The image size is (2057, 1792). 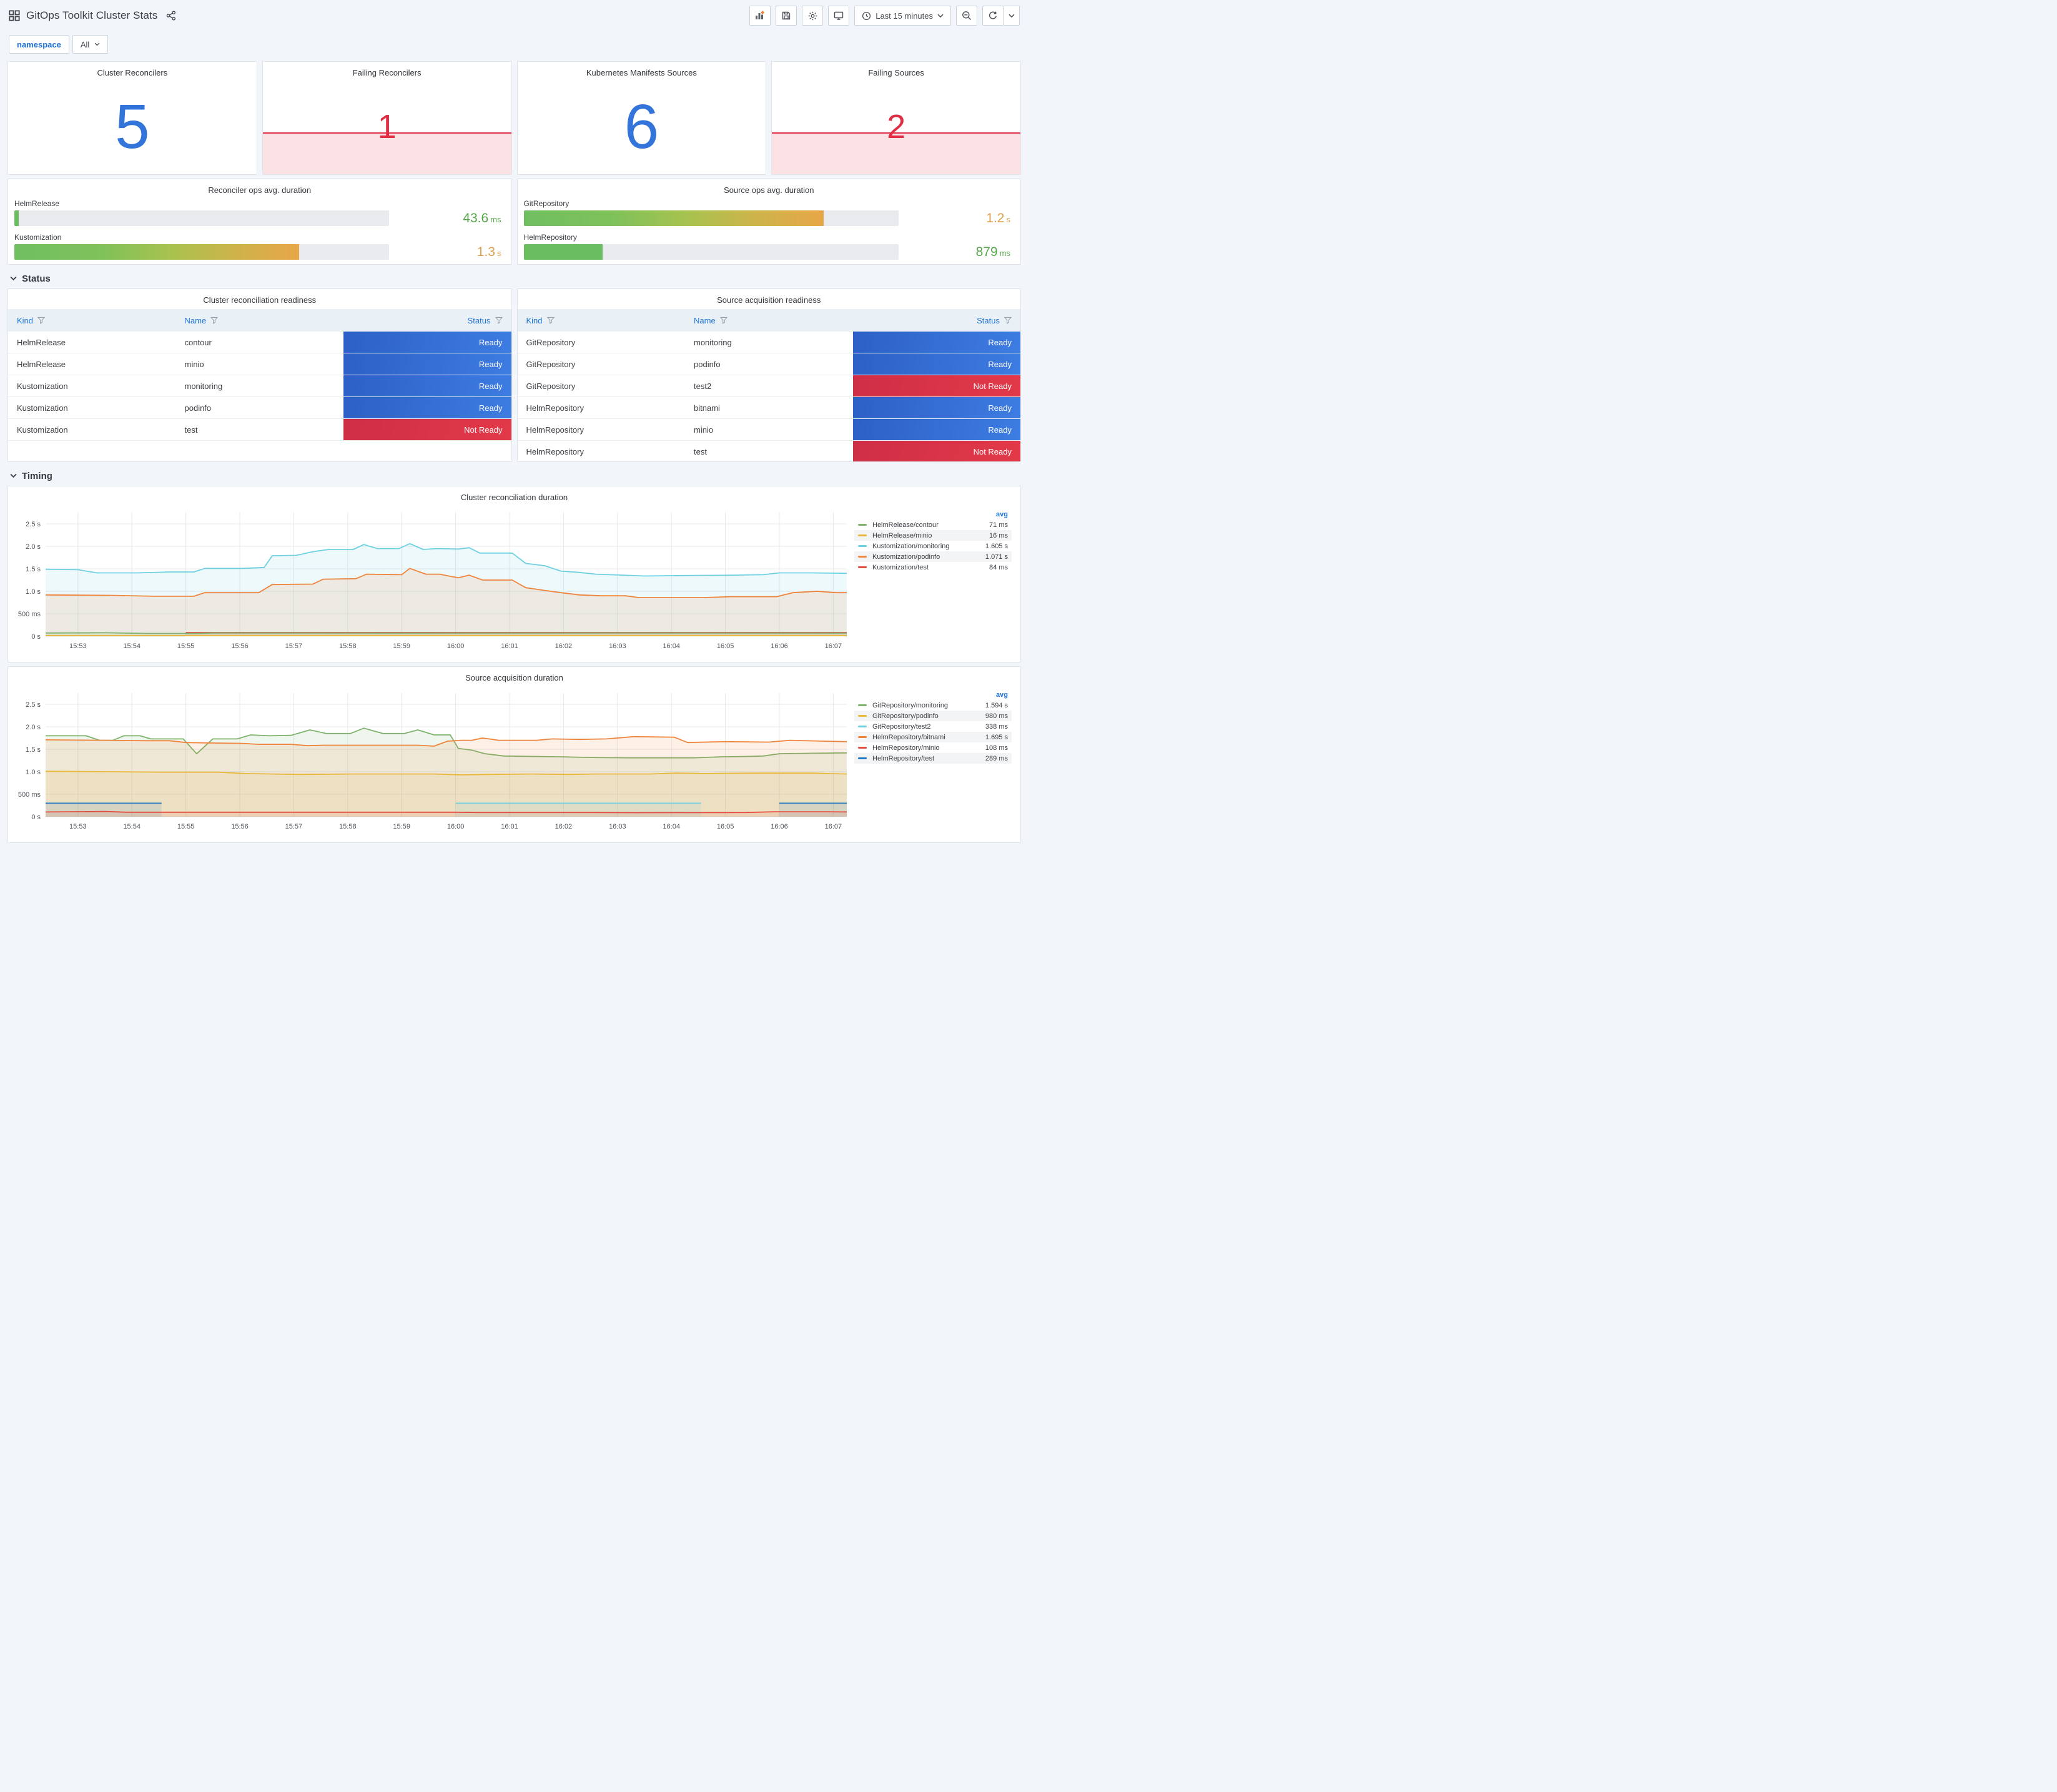 What do you see at coordinates (933, 747) in the screenshot?
I see `legend-item: HelmRepository/minio 108 ms` at bounding box center [933, 747].